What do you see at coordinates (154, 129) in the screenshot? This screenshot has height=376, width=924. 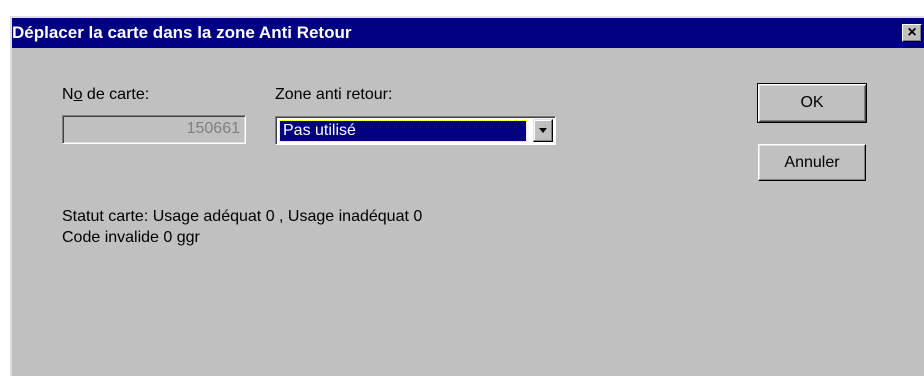 I see `card-number-field: 150661` at bounding box center [154, 129].